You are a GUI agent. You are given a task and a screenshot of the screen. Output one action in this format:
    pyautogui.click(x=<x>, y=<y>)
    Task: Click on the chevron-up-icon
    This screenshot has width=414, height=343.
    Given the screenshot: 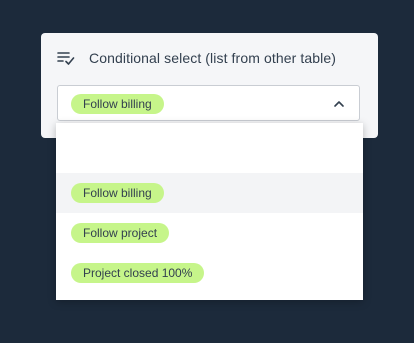 What is the action you would take?
    pyautogui.click(x=339, y=103)
    